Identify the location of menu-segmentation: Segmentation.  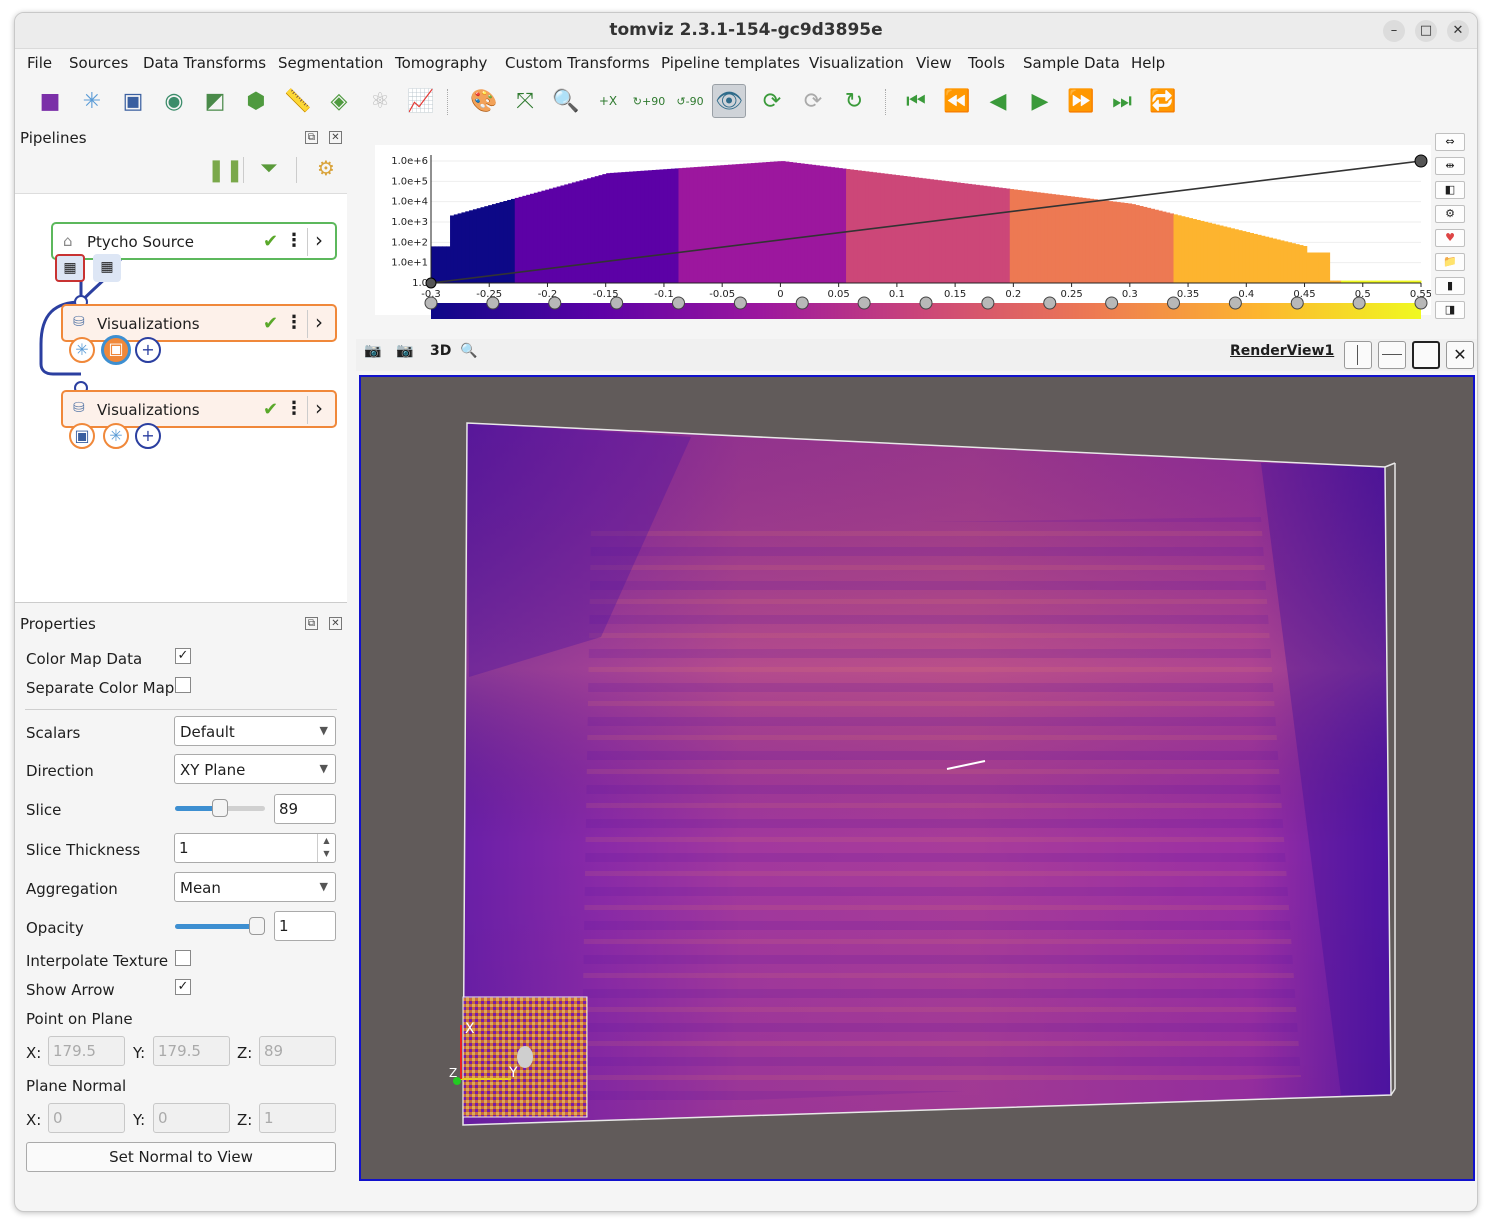
(330, 63).